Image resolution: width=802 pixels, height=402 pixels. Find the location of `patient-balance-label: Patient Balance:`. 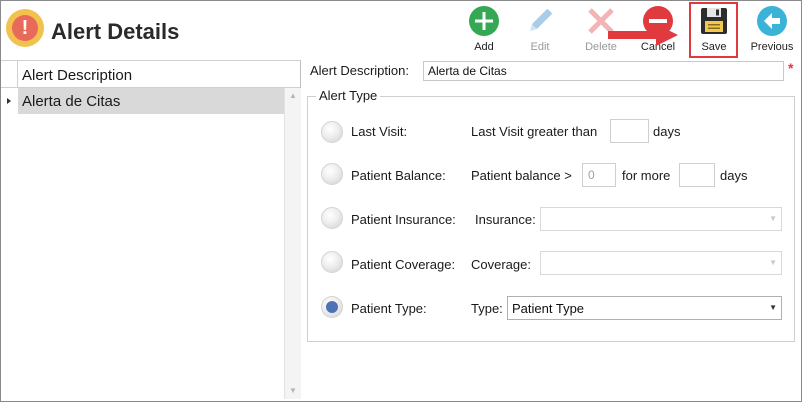

patient-balance-label: Patient Balance: is located at coordinates (398, 175).